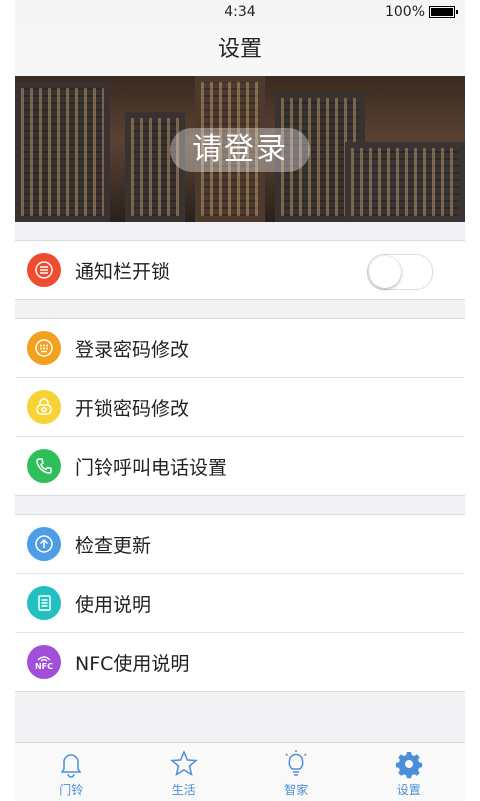  I want to click on keypad-icon-glyph, so click(44, 348).